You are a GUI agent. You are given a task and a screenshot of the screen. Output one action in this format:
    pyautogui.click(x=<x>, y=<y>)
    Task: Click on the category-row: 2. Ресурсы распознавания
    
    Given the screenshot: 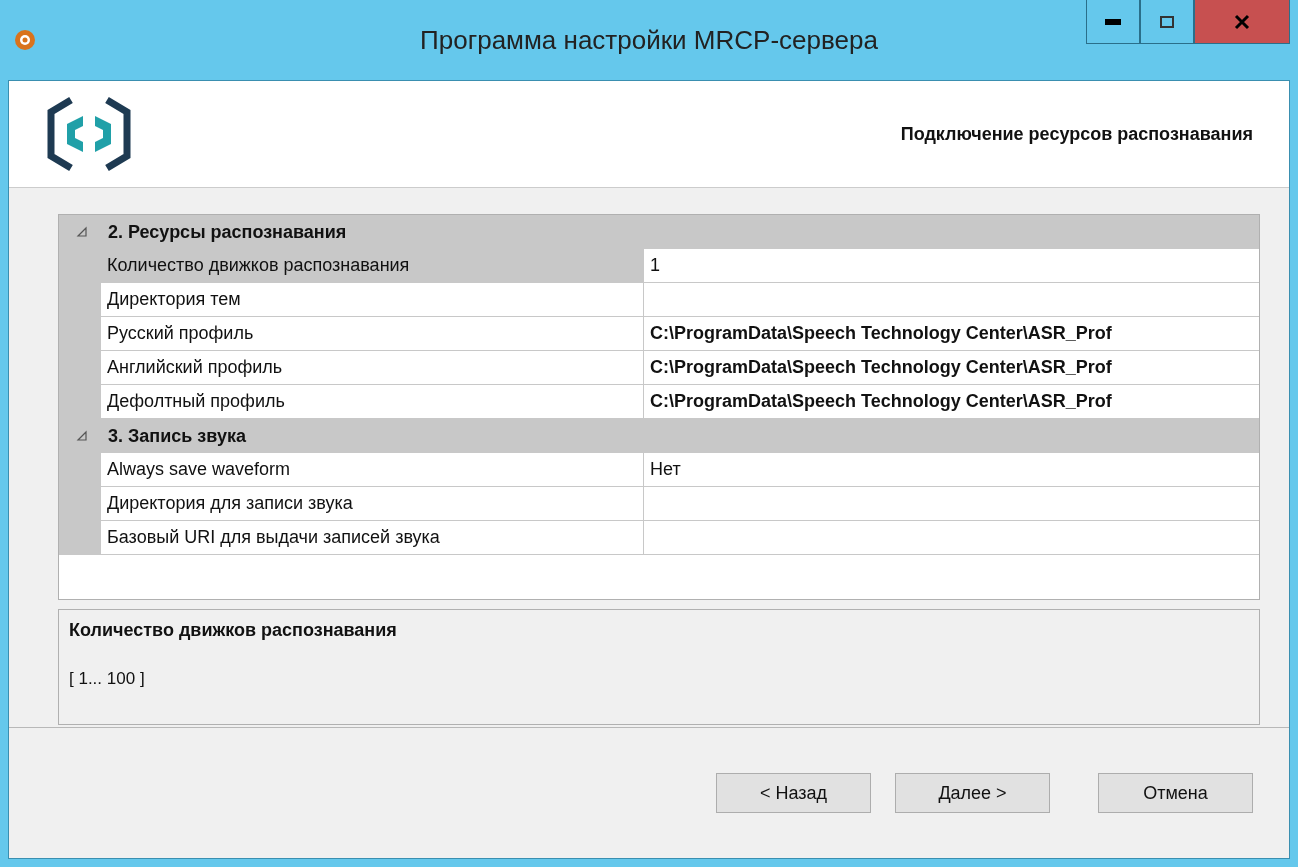 What is the action you would take?
    pyautogui.click(x=659, y=232)
    